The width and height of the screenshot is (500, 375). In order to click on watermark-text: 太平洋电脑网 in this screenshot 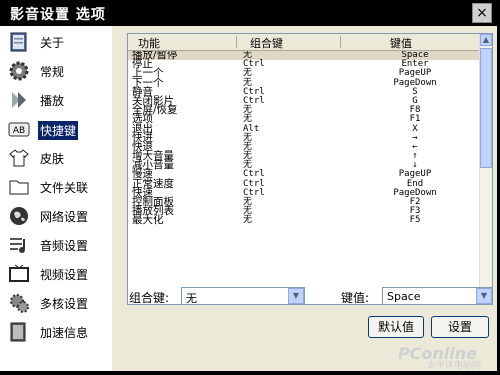, I will do `click(453, 366)`.